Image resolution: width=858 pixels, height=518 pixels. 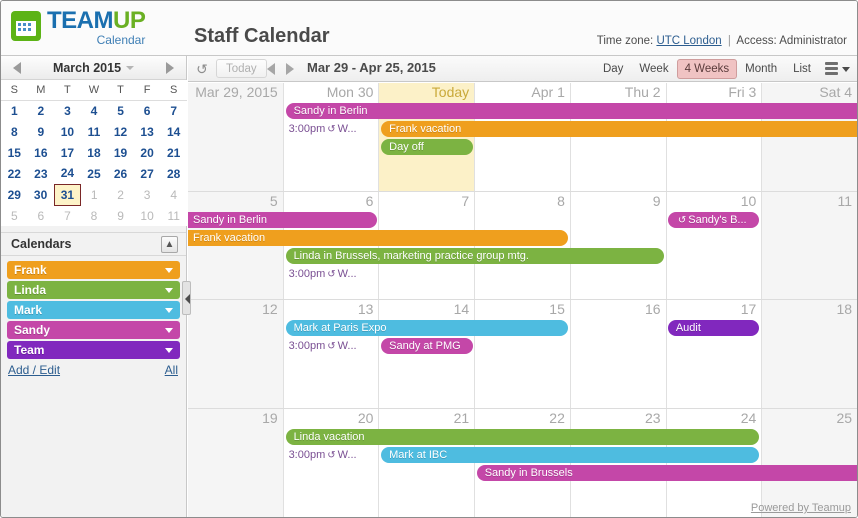 I want to click on day-cell: Mar 29, 2015, so click(x=236, y=137).